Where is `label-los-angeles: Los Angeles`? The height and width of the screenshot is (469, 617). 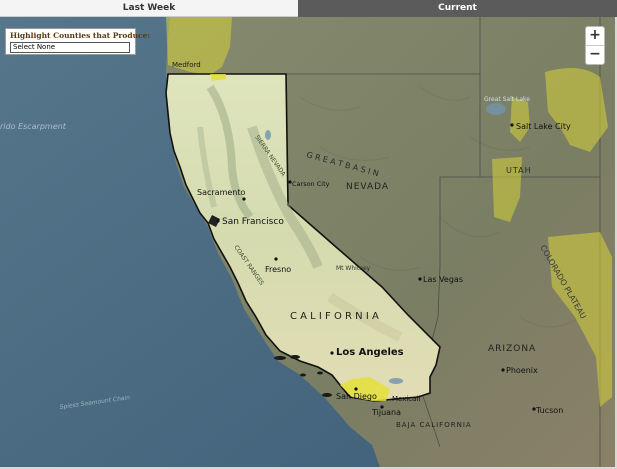 label-los-angeles: Los Angeles is located at coordinates (370, 352).